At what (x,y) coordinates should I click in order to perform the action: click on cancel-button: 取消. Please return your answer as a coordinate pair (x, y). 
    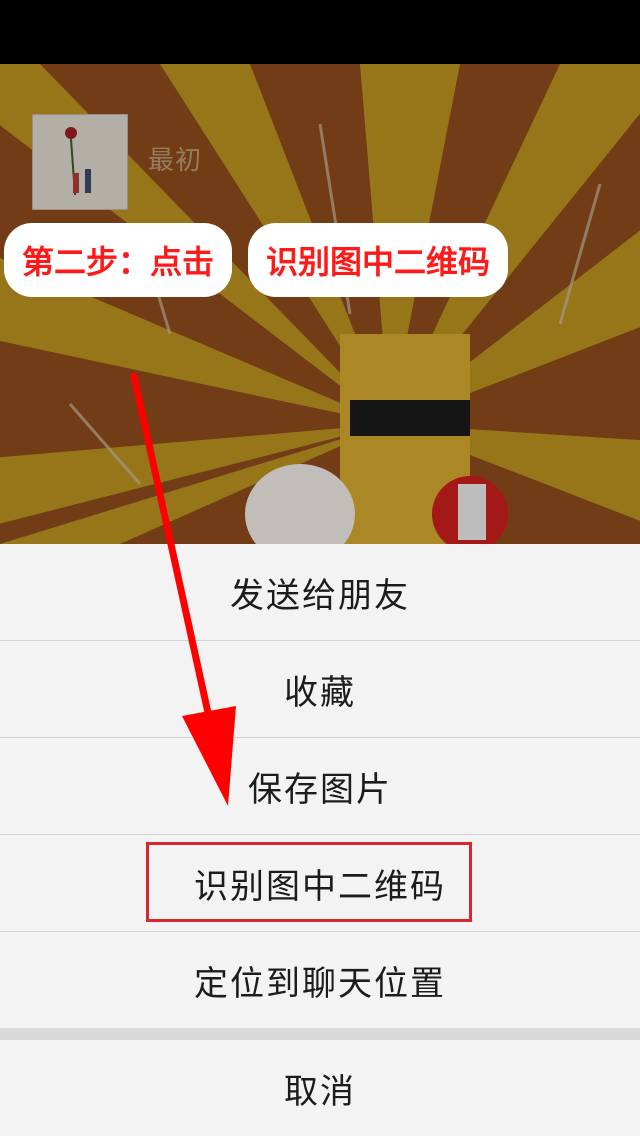
    Looking at the image, I should click on (320, 1088).